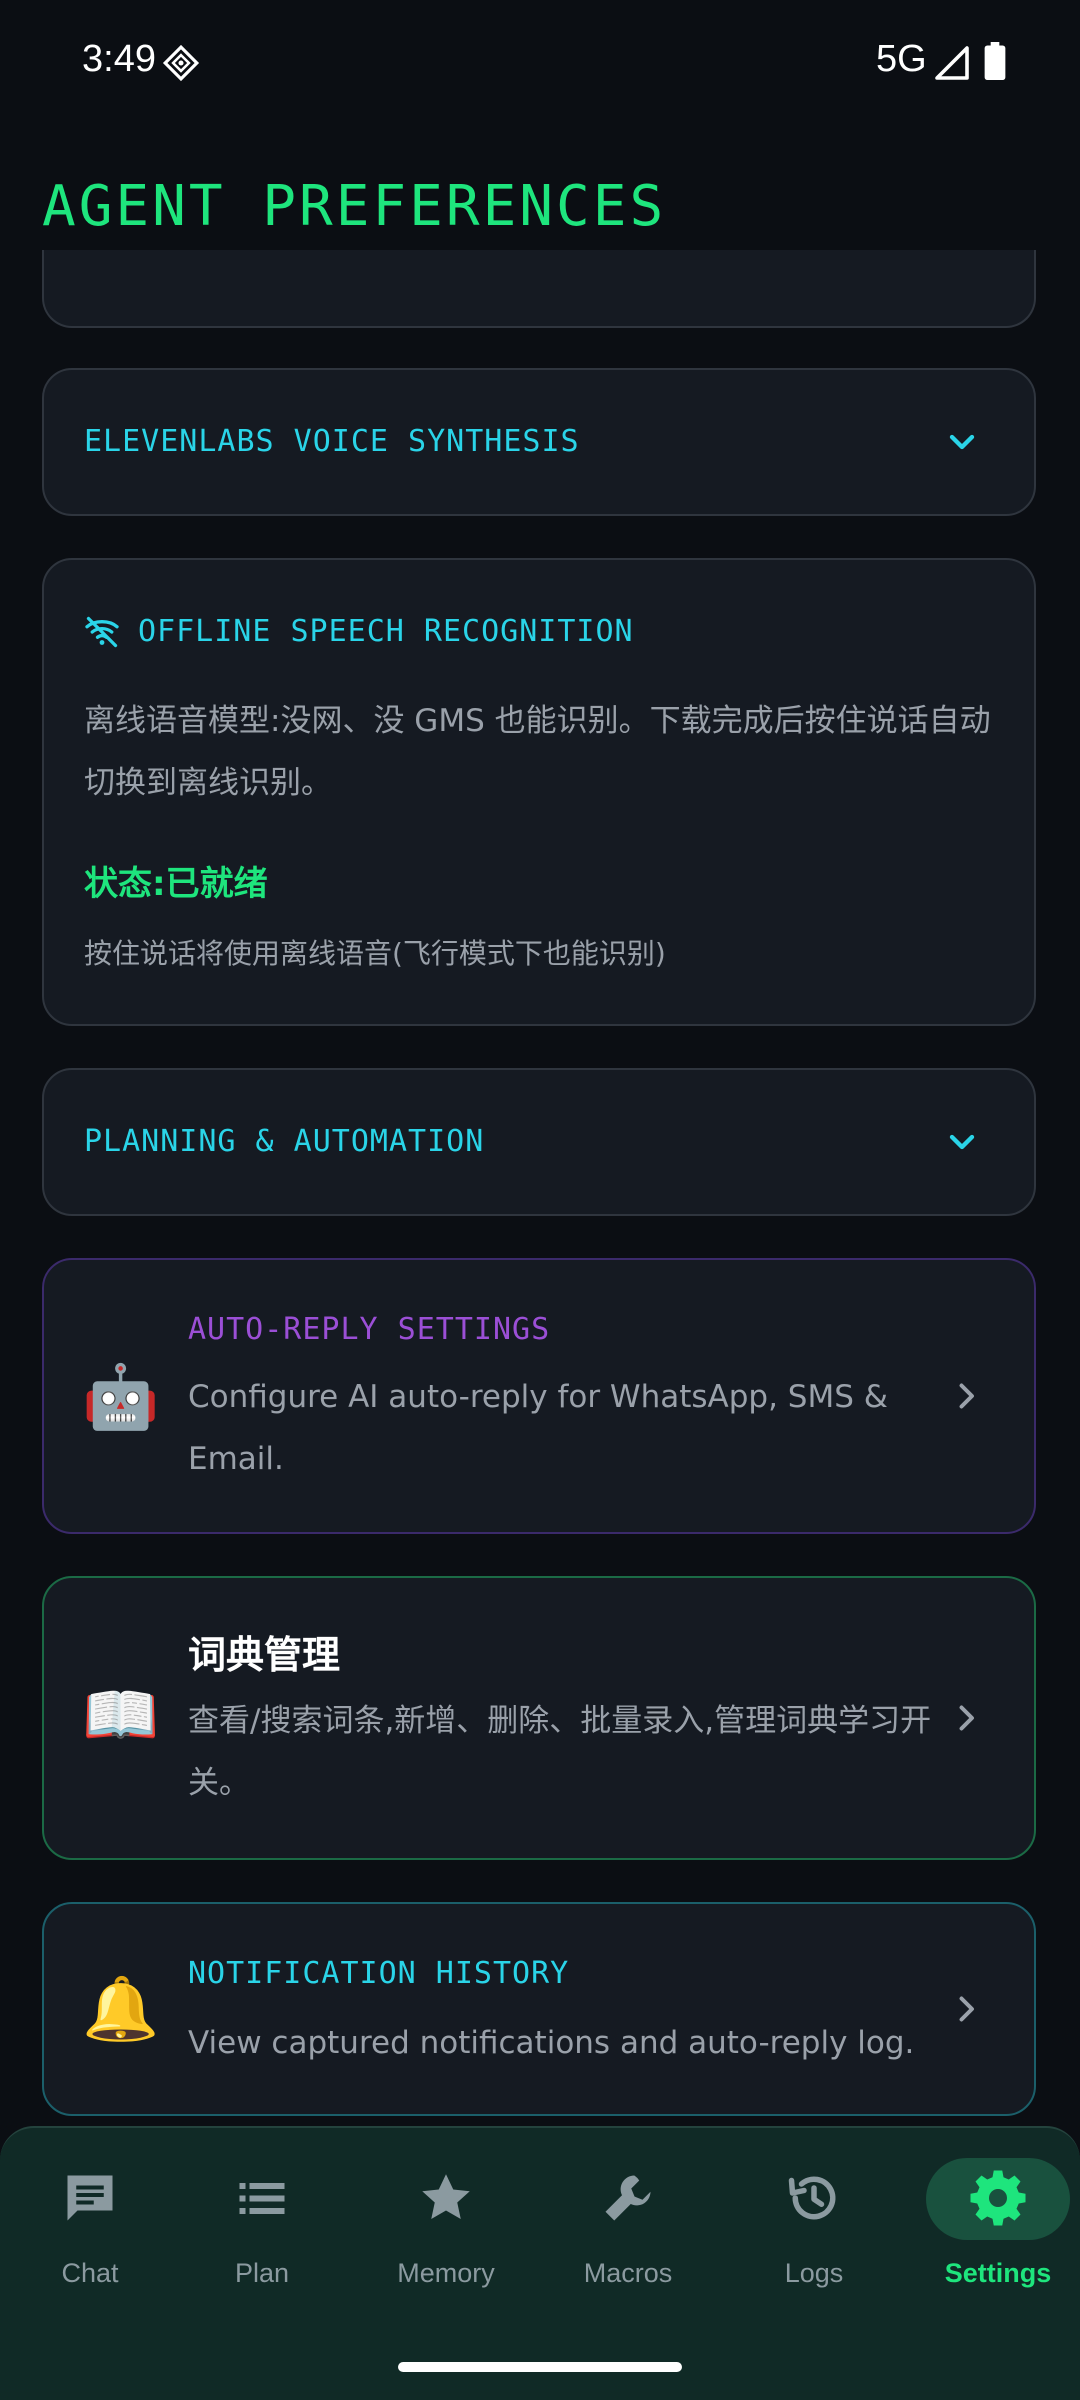  Describe the element at coordinates (539, 289) in the screenshot. I see `collapsed-section-card` at that location.